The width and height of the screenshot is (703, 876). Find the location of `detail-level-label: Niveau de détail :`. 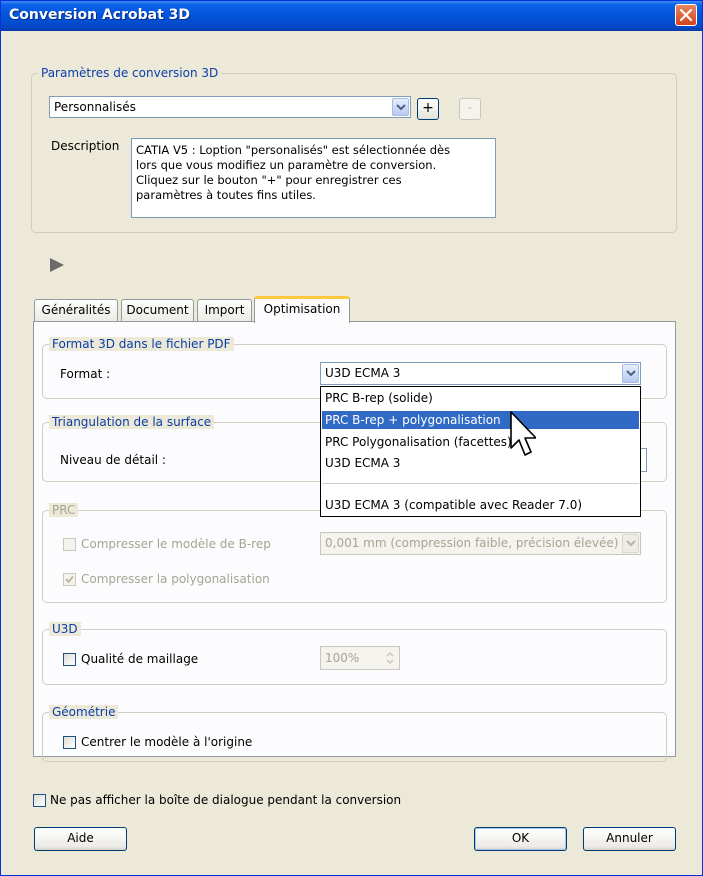

detail-level-label: Niveau de détail : is located at coordinates (113, 460).